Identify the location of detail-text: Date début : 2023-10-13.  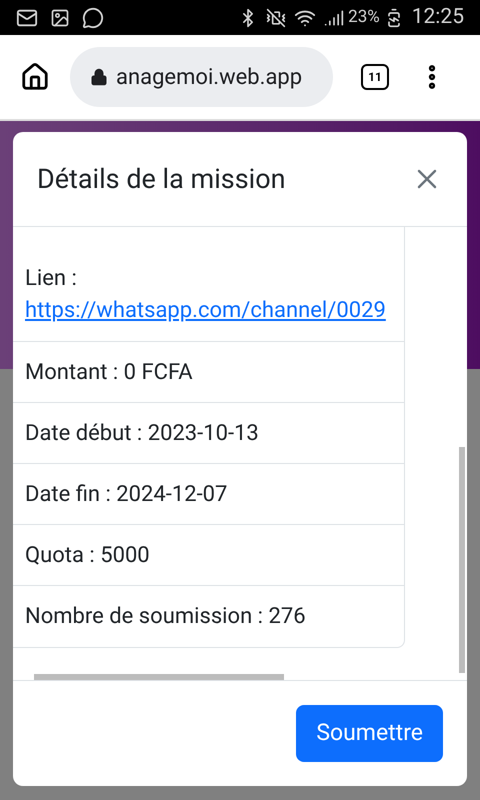
(142, 434).